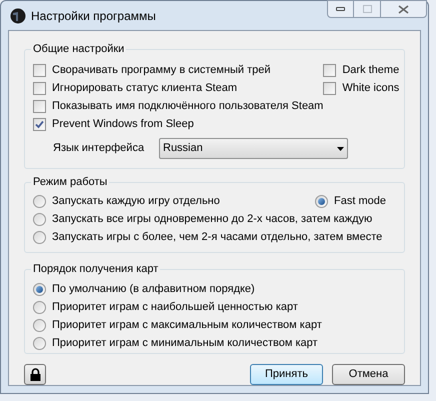  I want to click on close-button, so click(403, 9).